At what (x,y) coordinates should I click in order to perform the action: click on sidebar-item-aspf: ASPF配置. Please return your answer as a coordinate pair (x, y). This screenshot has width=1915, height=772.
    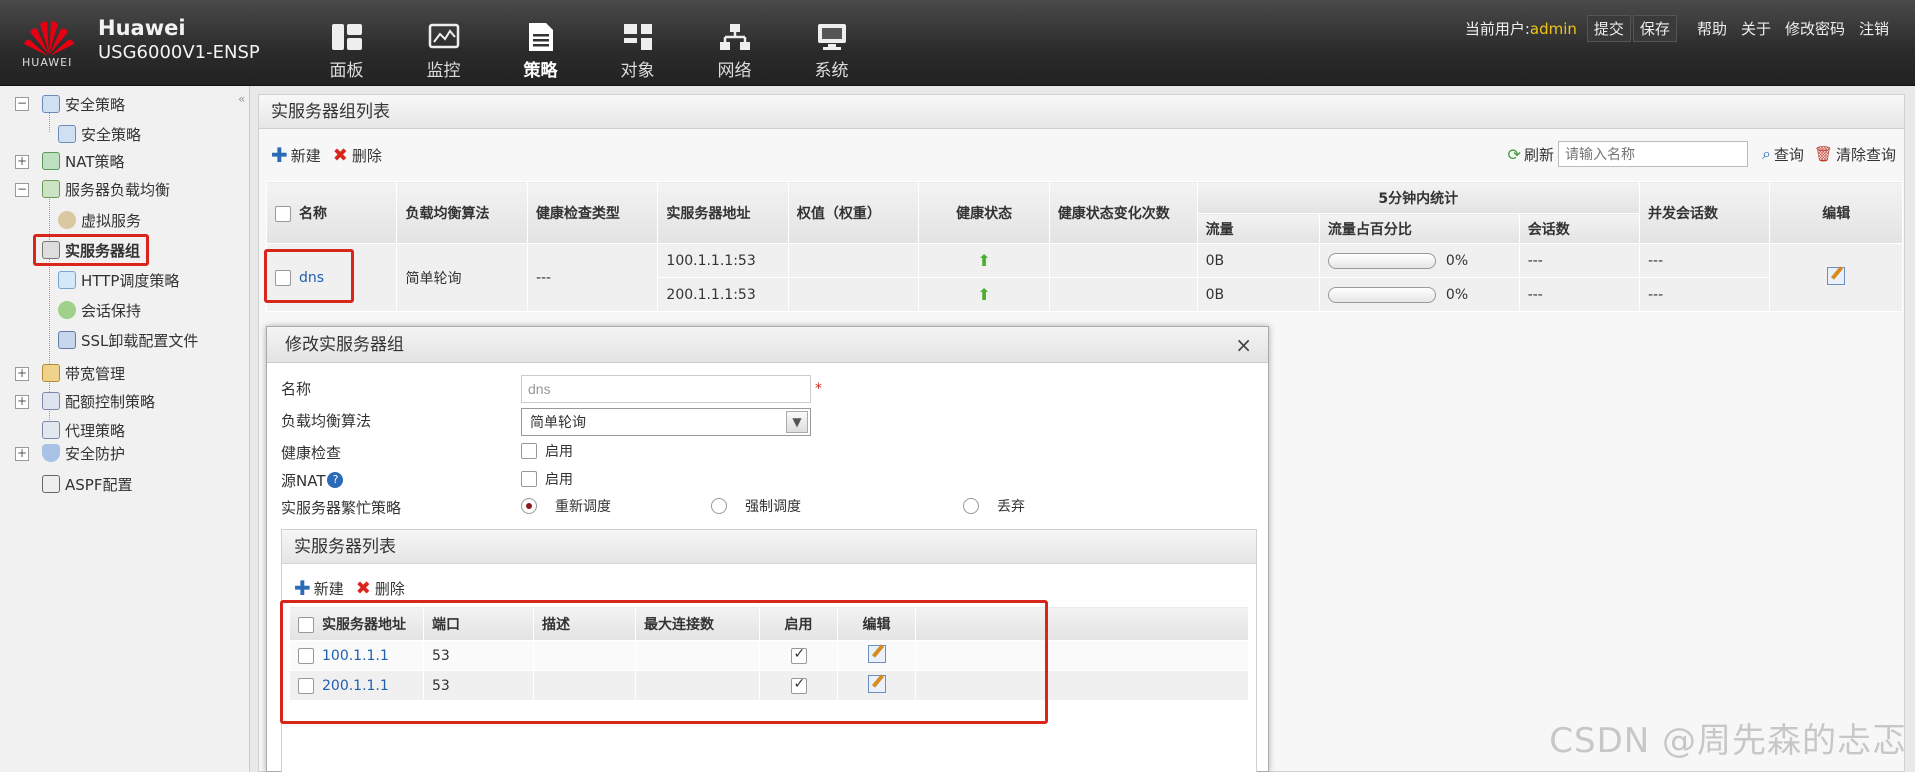
    Looking at the image, I should click on (87, 484).